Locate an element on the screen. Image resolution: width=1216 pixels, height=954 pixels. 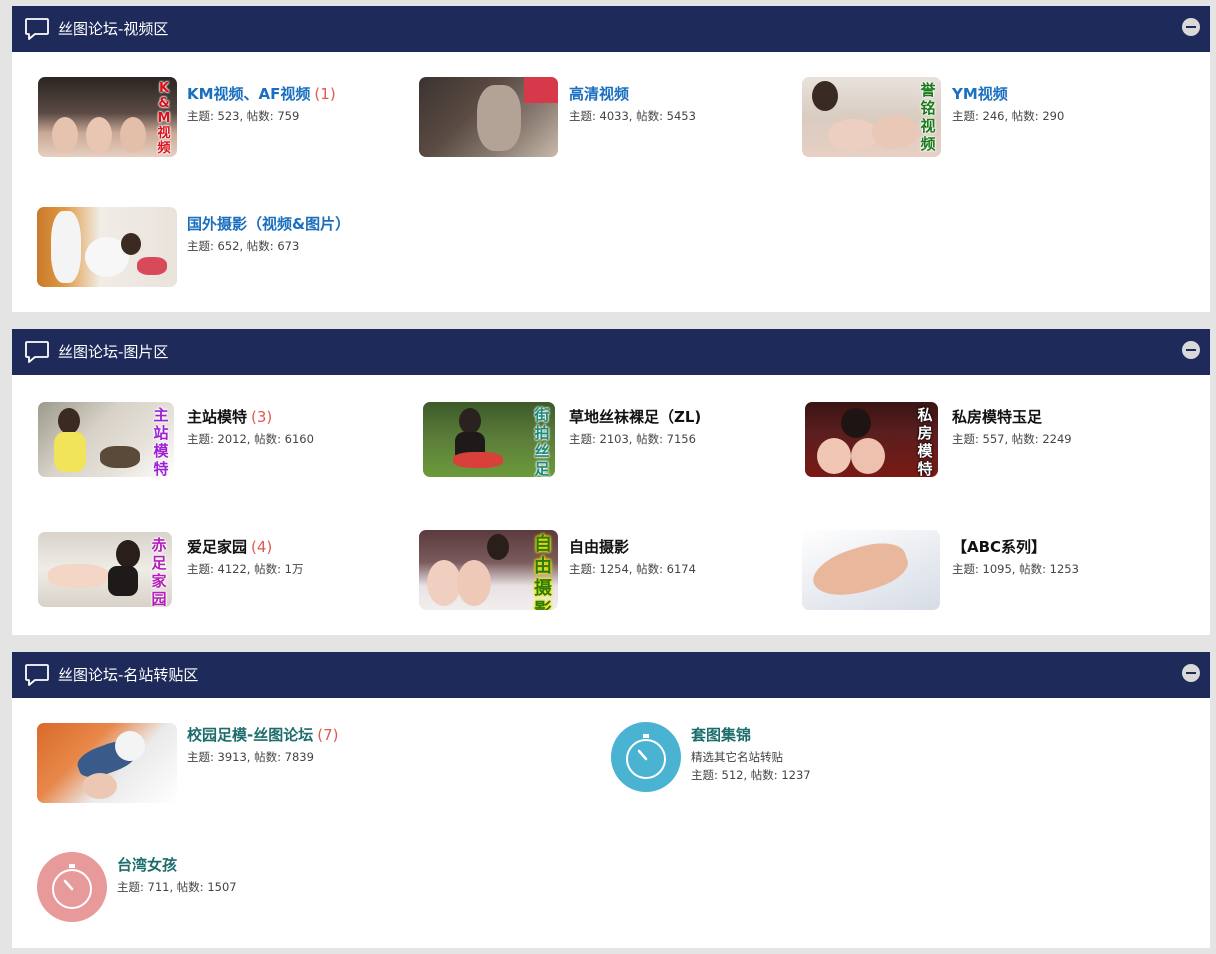
forum-name: KM视频、AF视频 is located at coordinates (249, 94).